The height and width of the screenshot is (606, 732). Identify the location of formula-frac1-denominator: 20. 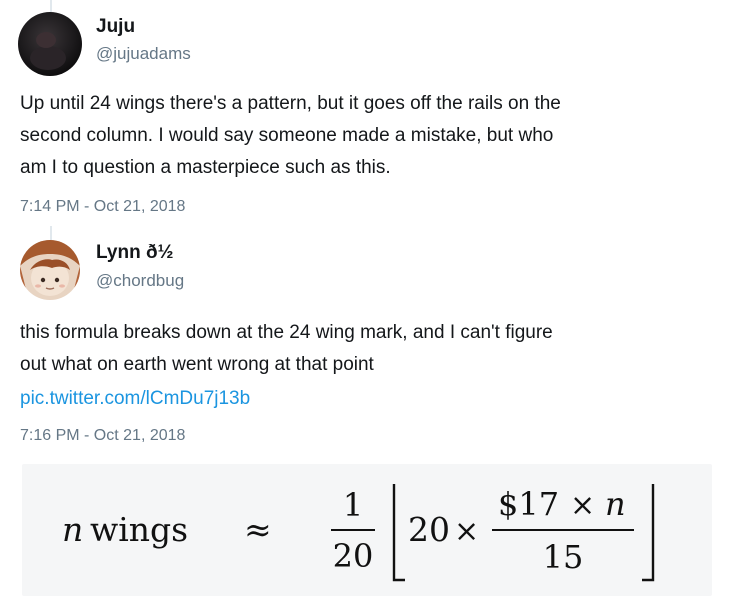
(353, 556).